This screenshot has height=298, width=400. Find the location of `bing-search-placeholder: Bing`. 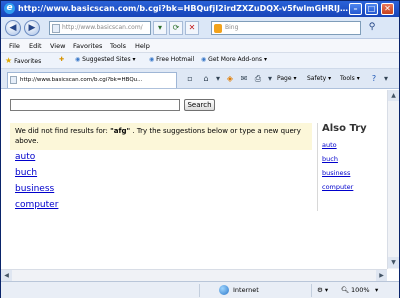

bing-search-placeholder: Bing is located at coordinates (232, 27).